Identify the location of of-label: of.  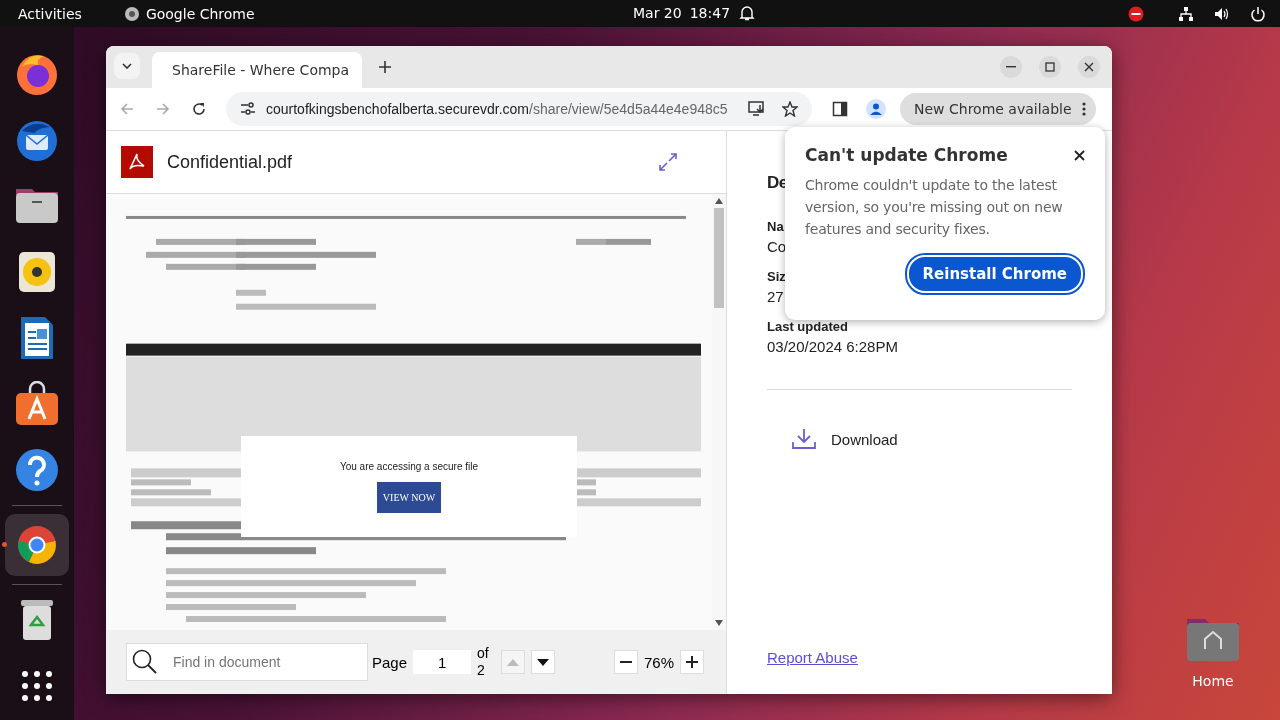
(483, 653).